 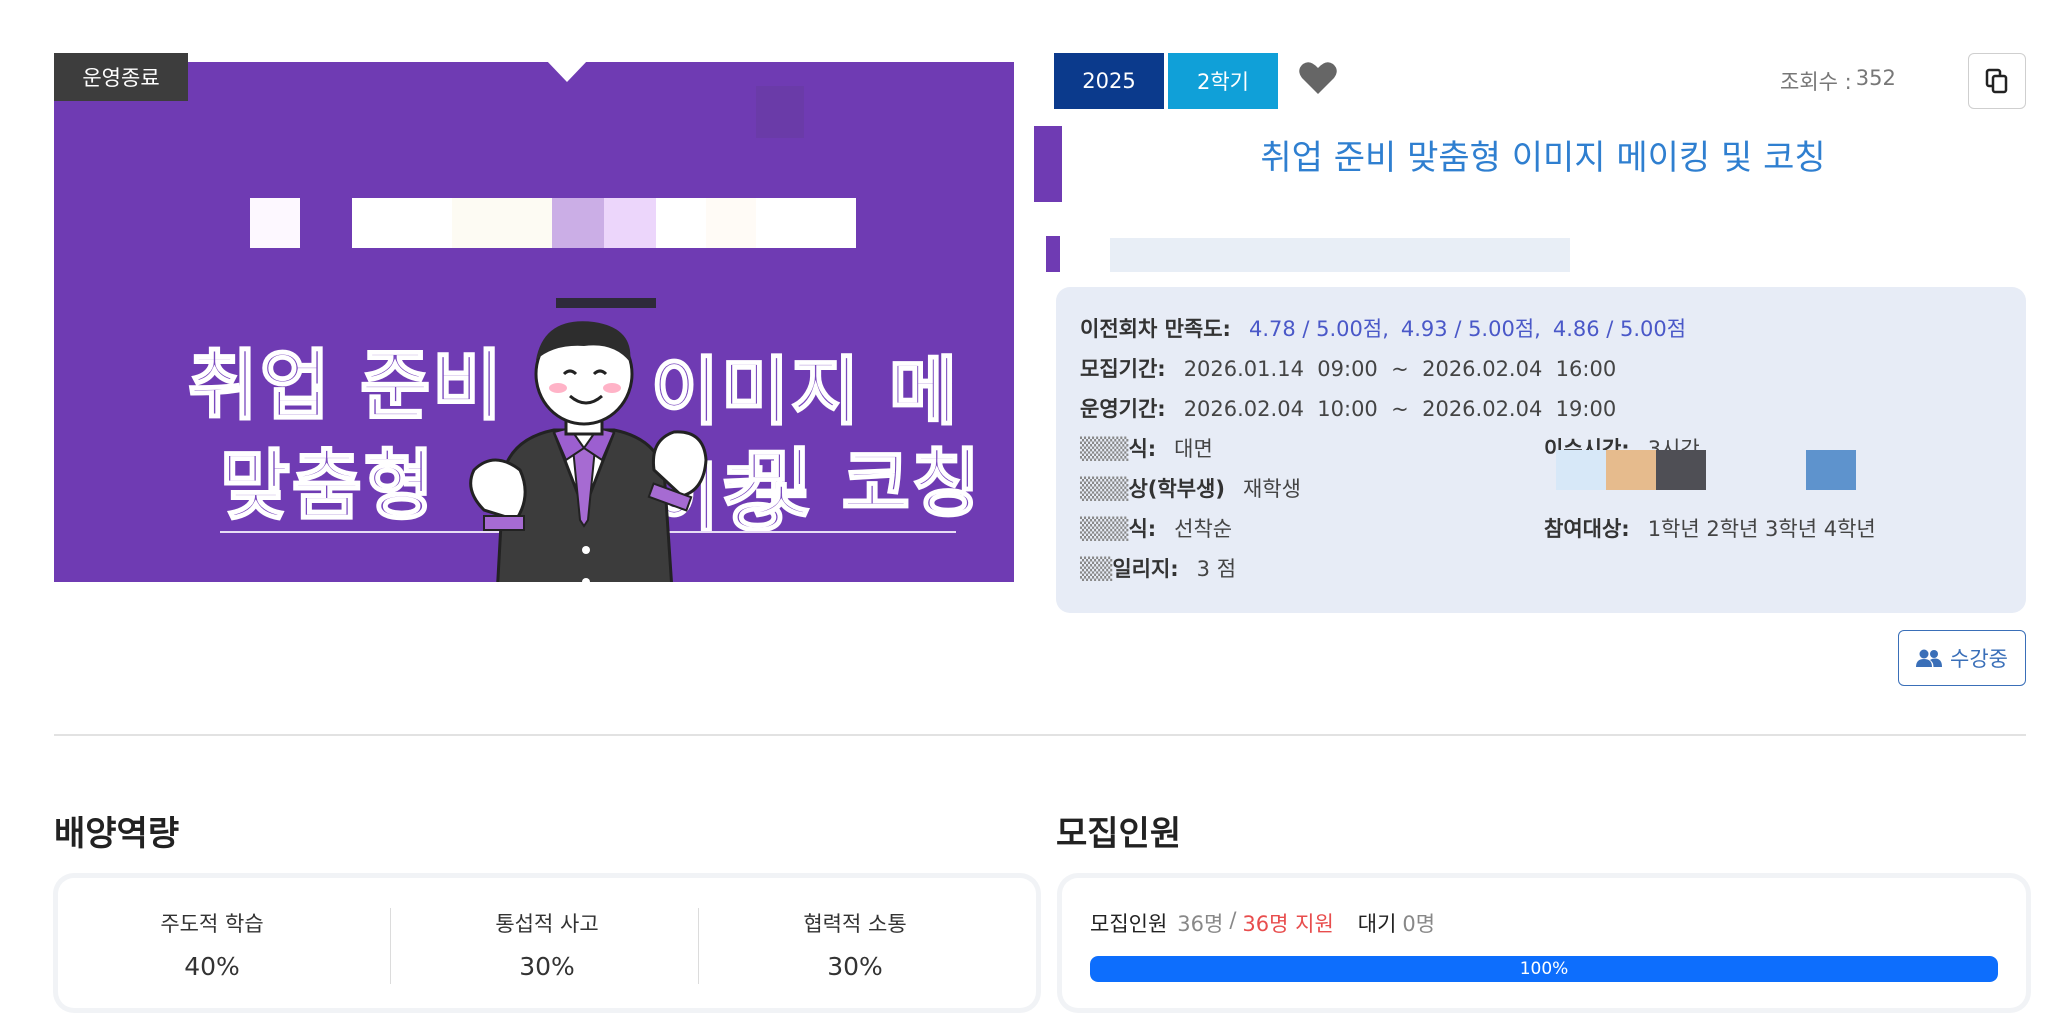 I want to click on recruitment-progress-bar: 100%, so click(x=1544, y=969).